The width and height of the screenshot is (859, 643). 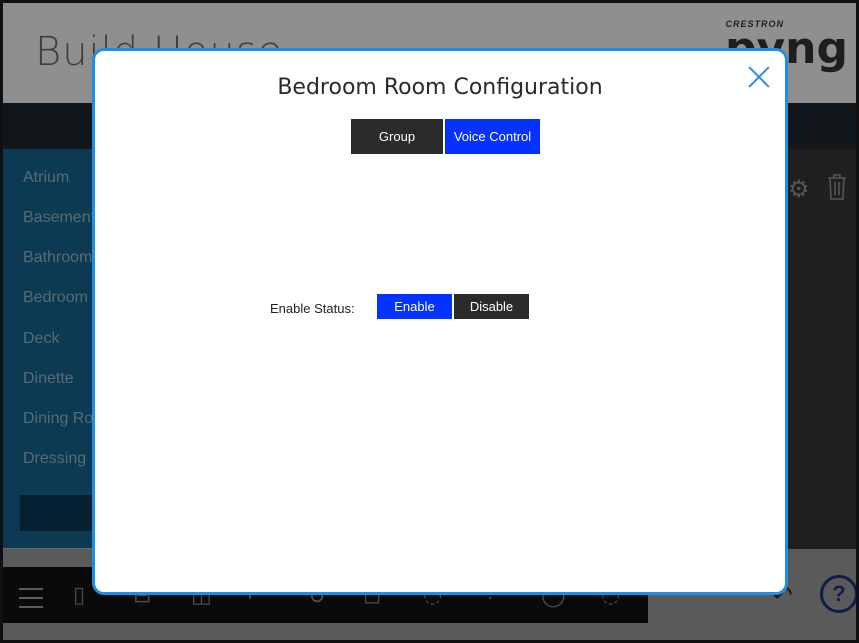 I want to click on gear-icon: ⚙, so click(x=799, y=189).